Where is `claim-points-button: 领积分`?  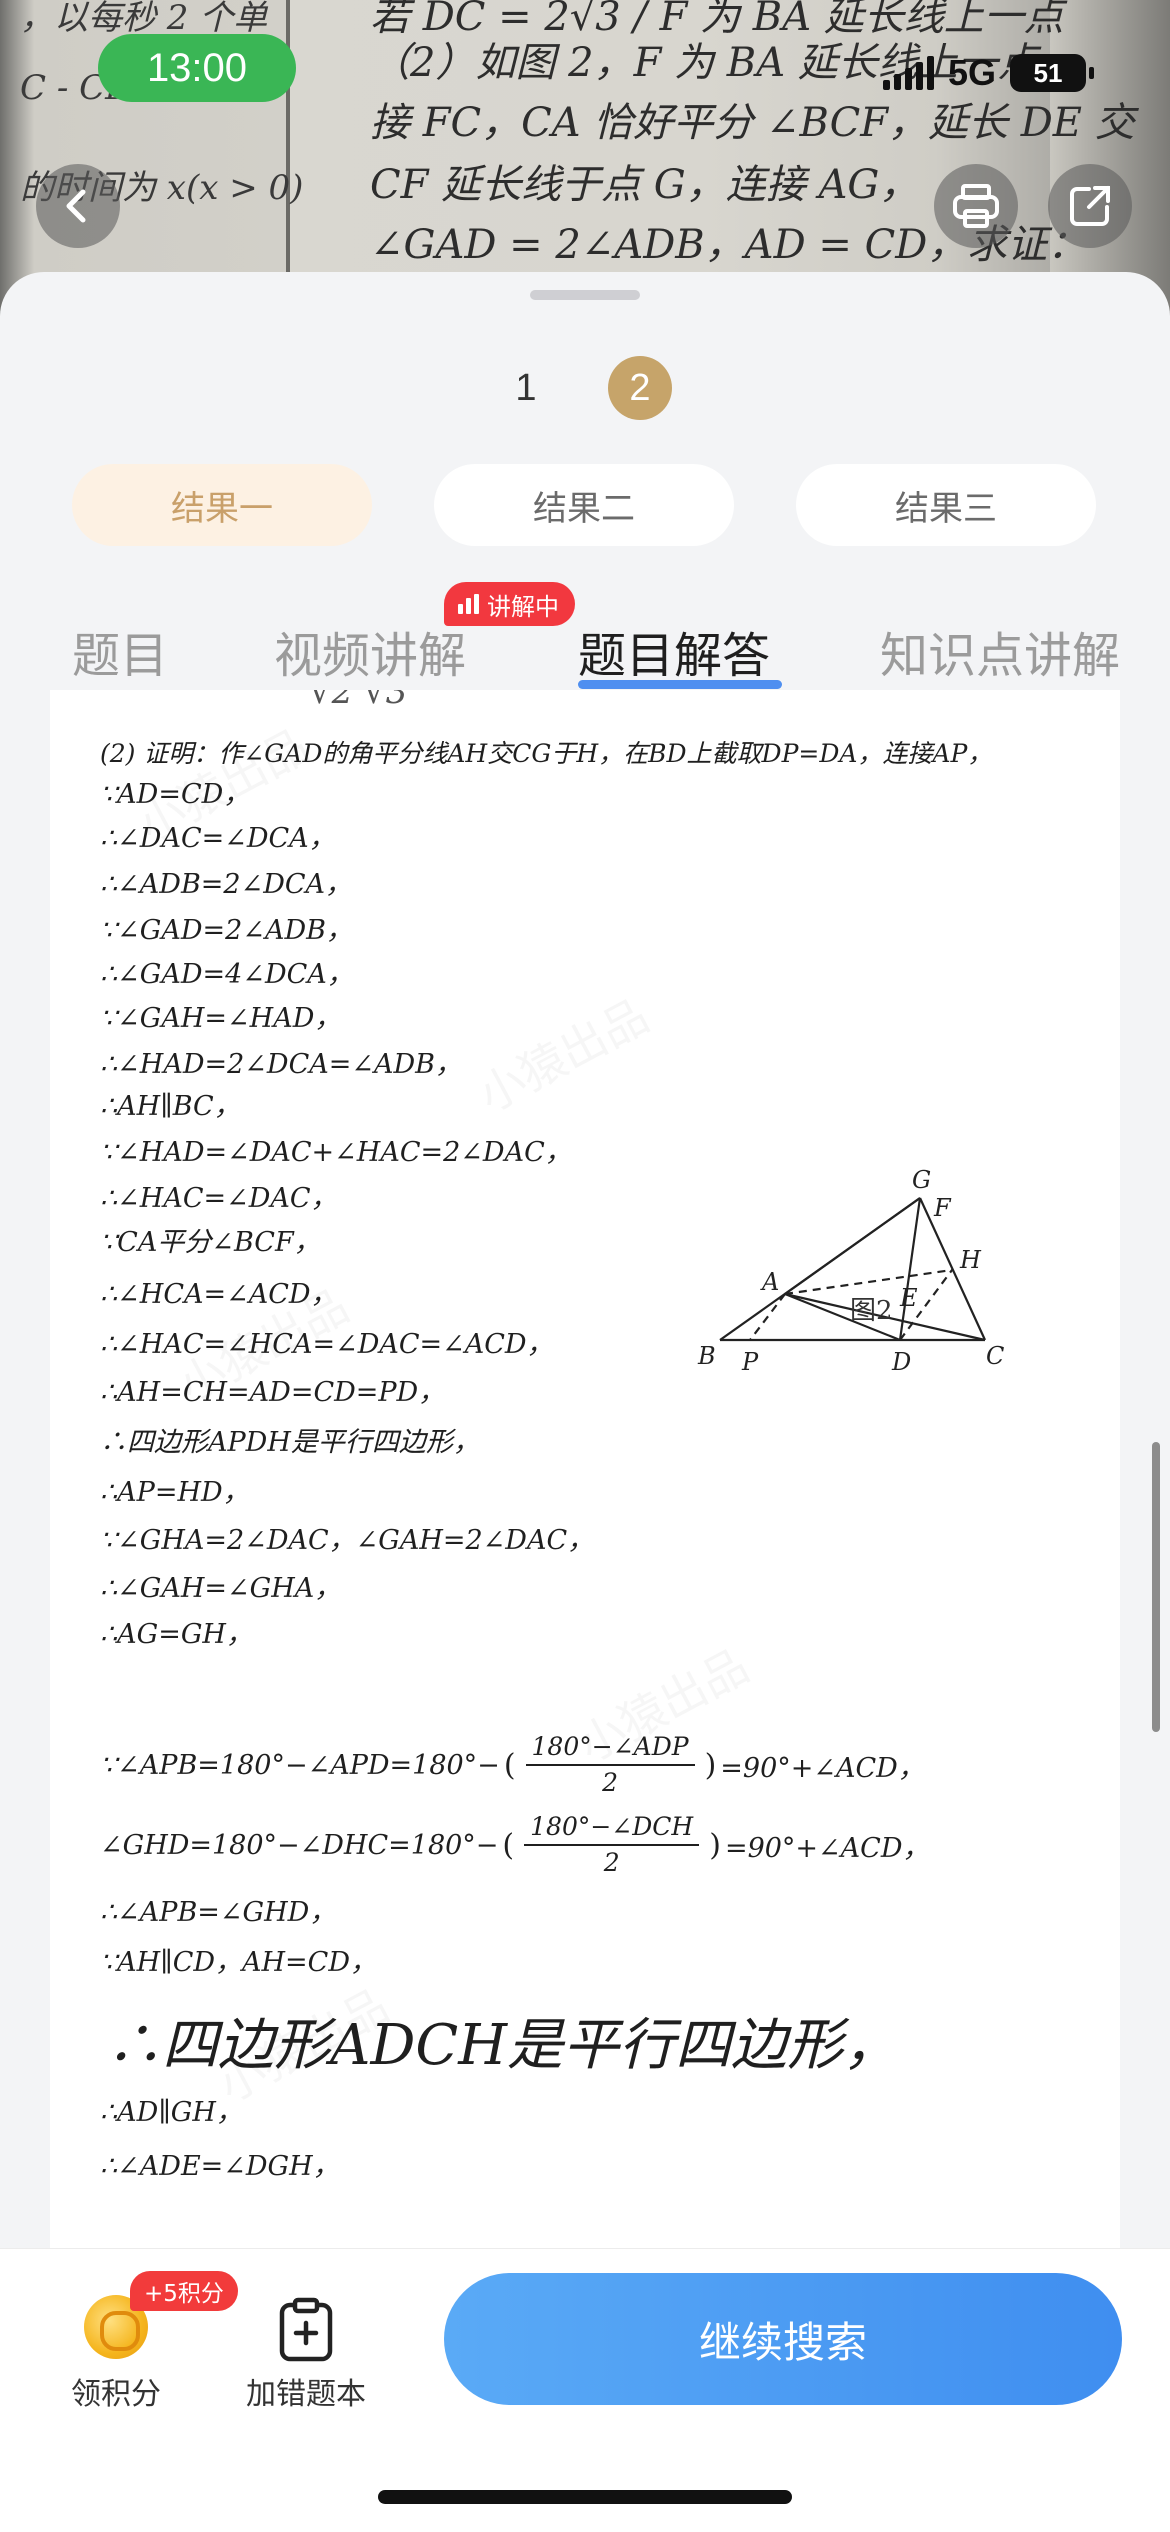
claim-points-button: 领积分 is located at coordinates (116, 2391).